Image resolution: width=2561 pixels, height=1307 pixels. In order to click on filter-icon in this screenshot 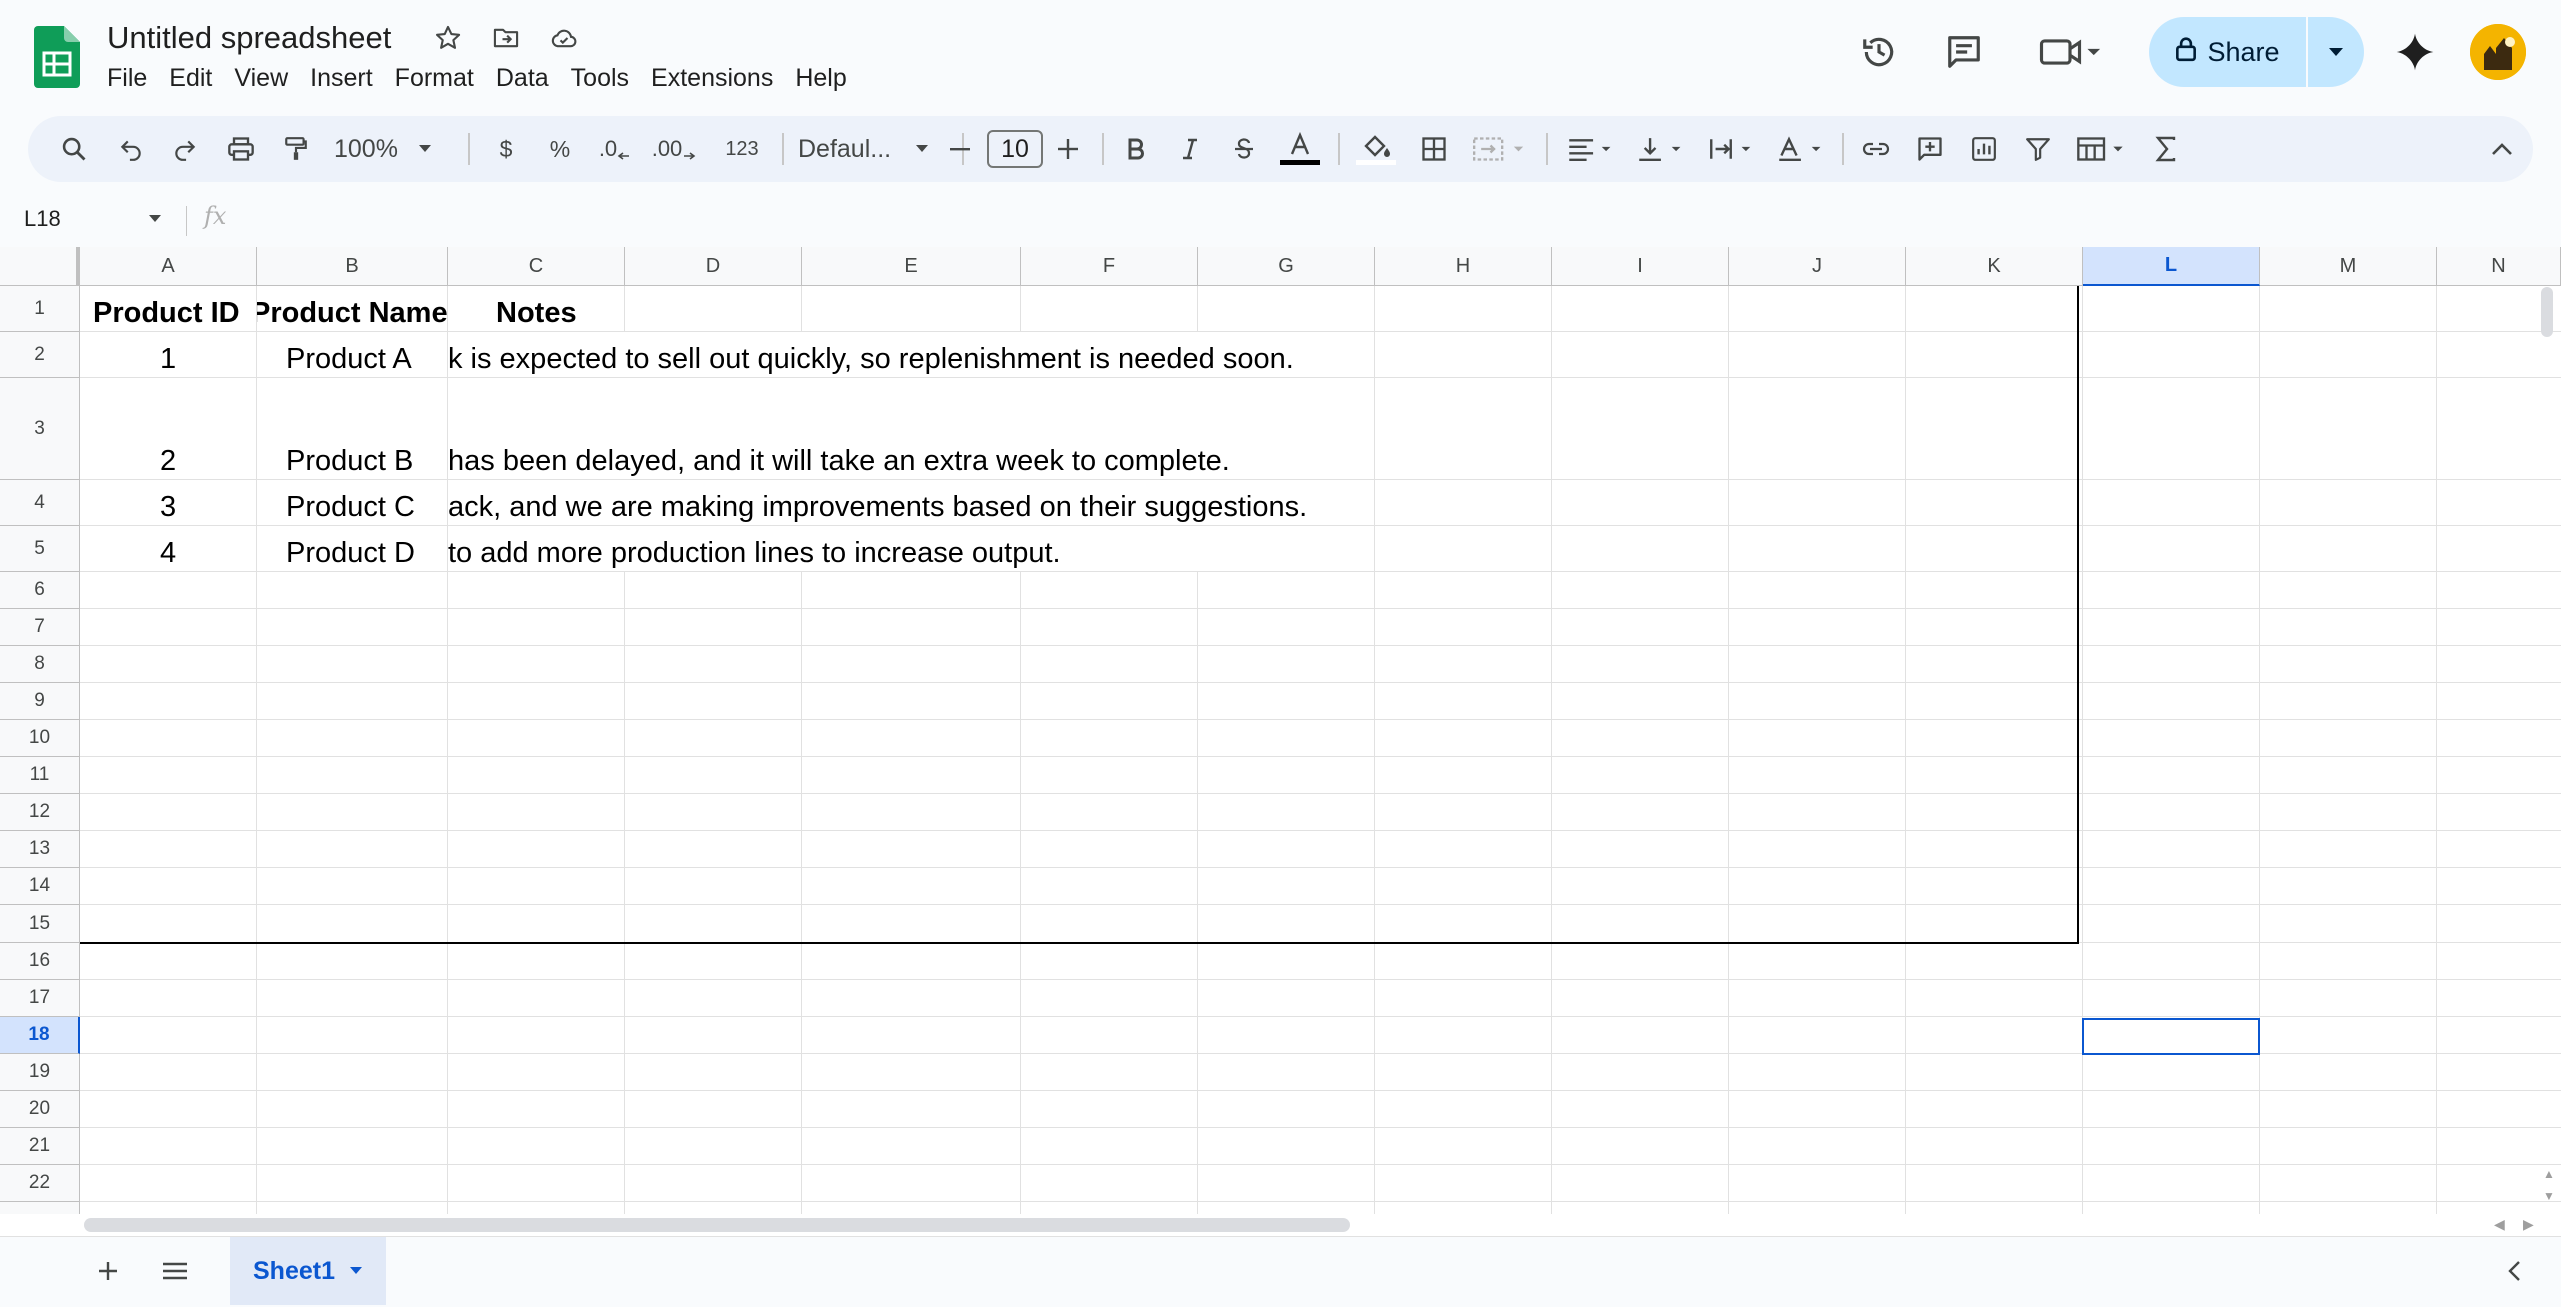, I will do `click(2038, 149)`.